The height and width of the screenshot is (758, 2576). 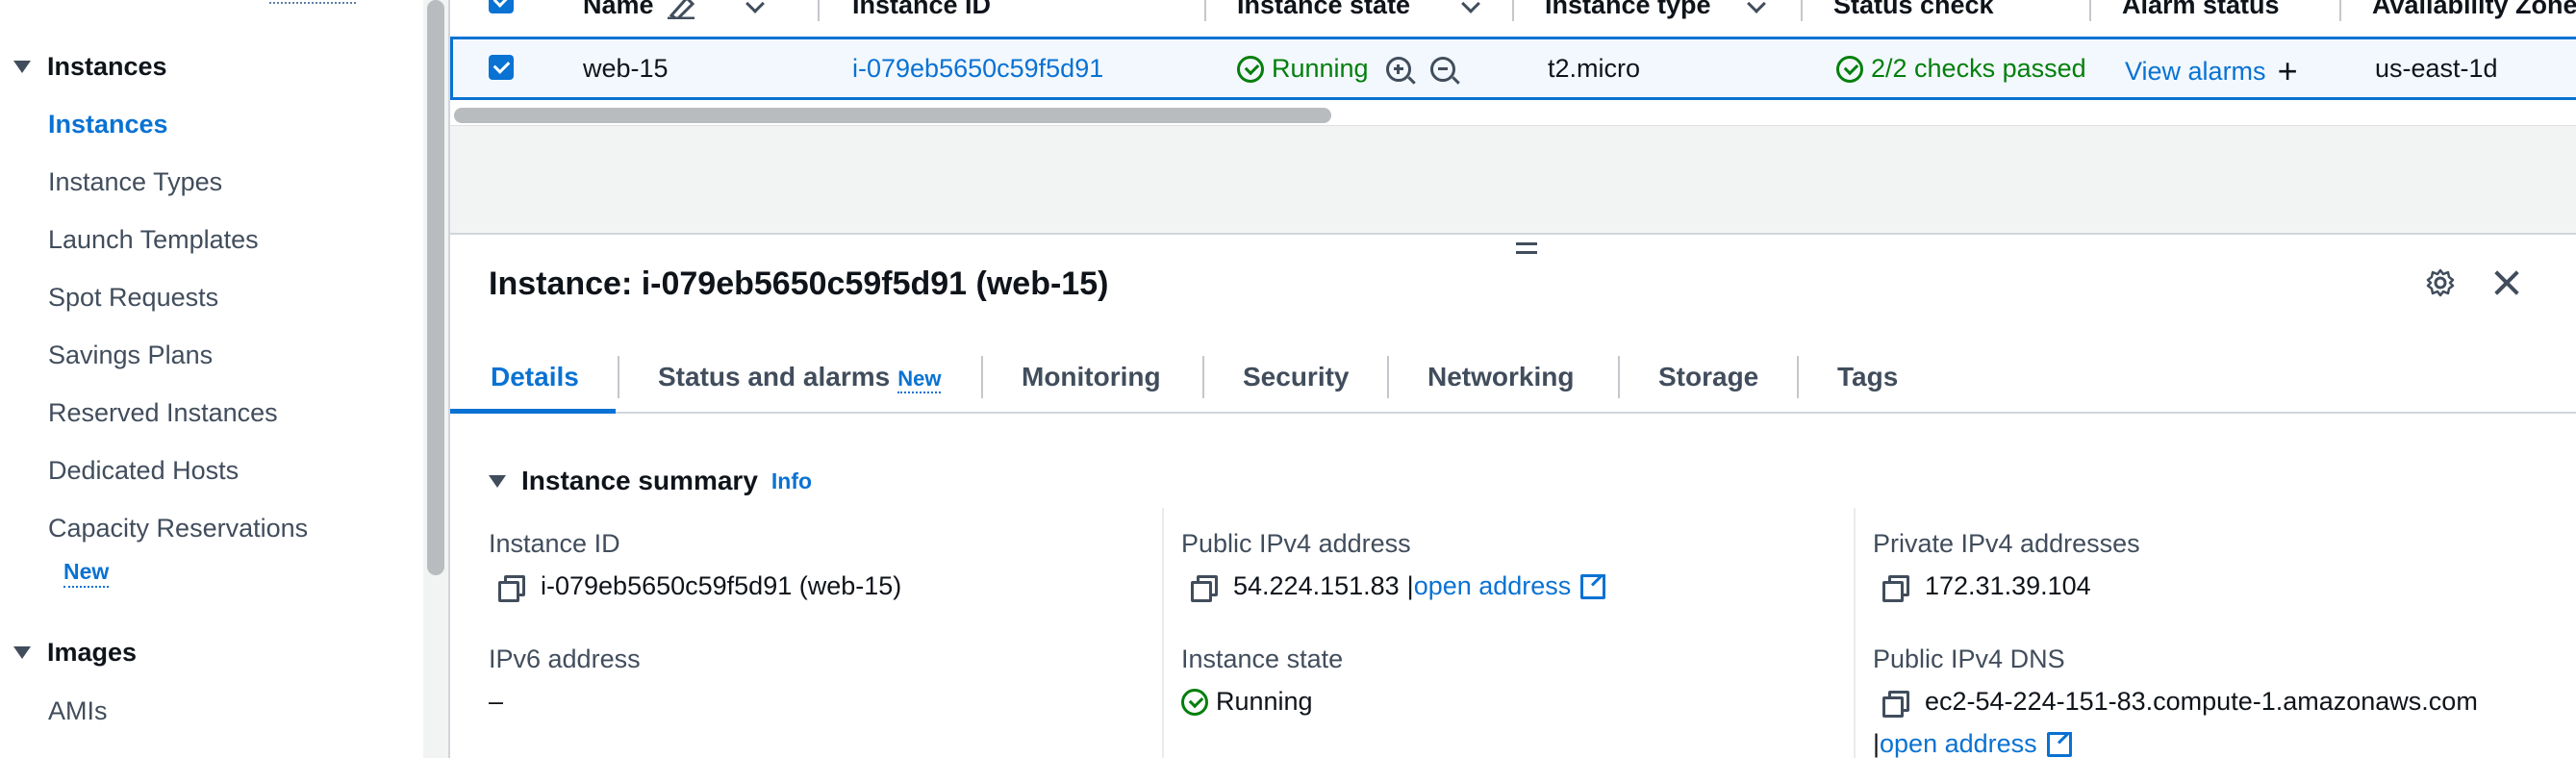 I want to click on tab-security: Security, so click(x=1297, y=377).